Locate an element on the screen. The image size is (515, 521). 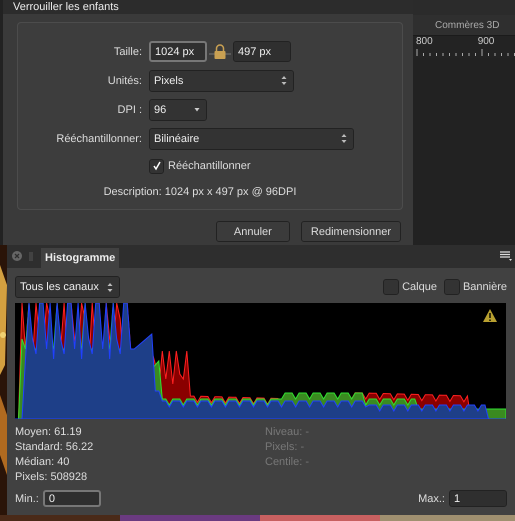
stat-text: Médian: 40 is located at coordinates (42, 462).